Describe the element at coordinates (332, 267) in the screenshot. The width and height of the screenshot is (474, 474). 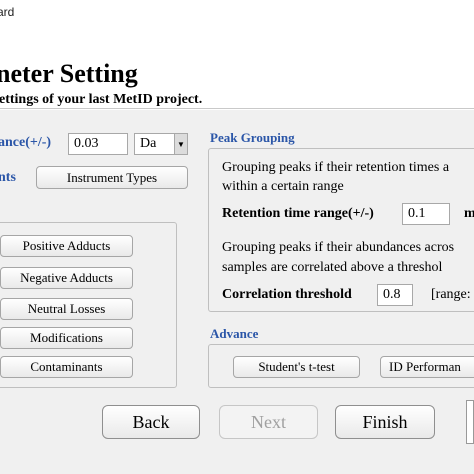
I see `abundance-description-line2: samples are correlated above a threshol` at that location.